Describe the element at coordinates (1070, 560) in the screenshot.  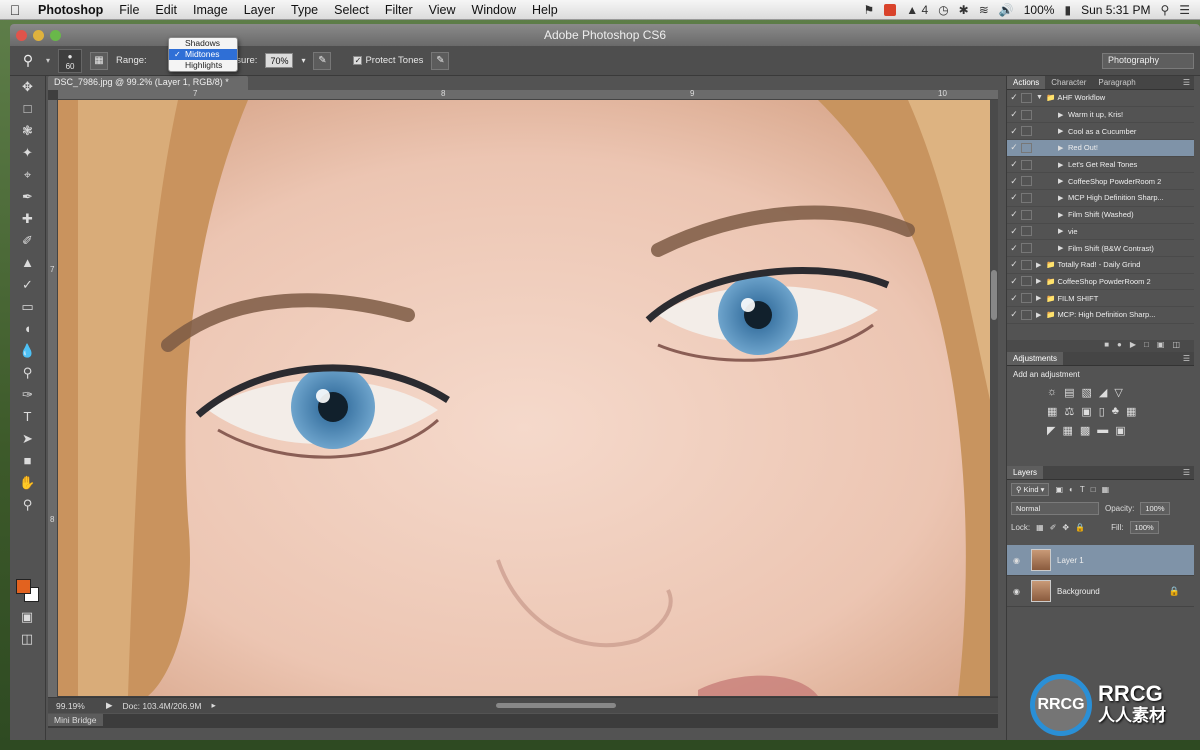
I see `layer-name: Layer 1` at that location.